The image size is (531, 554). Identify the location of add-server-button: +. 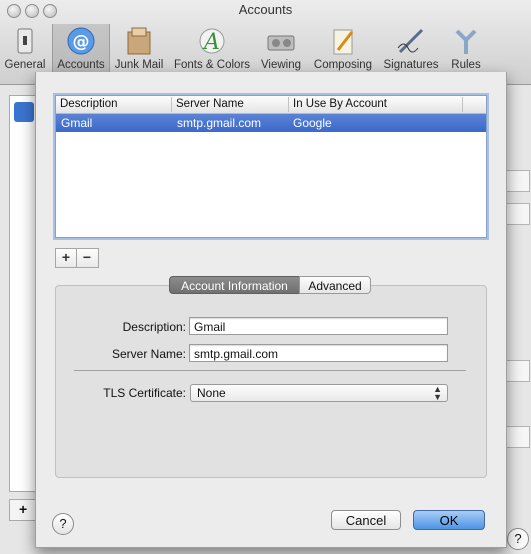
(66, 258).